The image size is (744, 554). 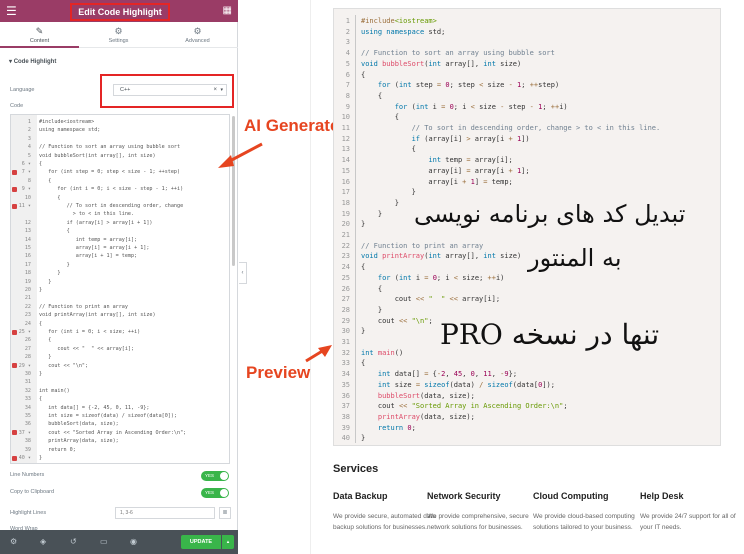 I want to click on code-line: 13 {, so click(x=120, y=231).